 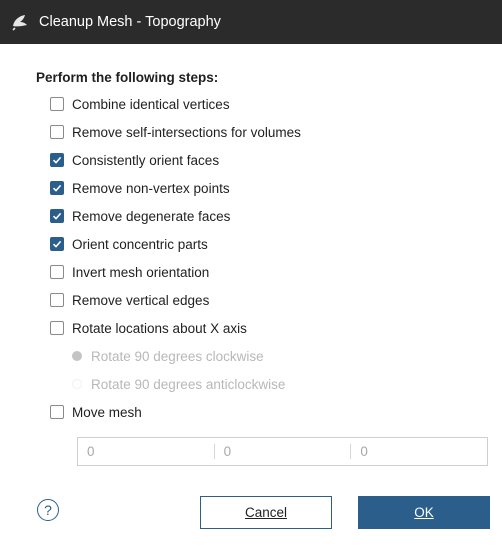 I want to click on radio-unselected-icon, so click(x=77, y=384).